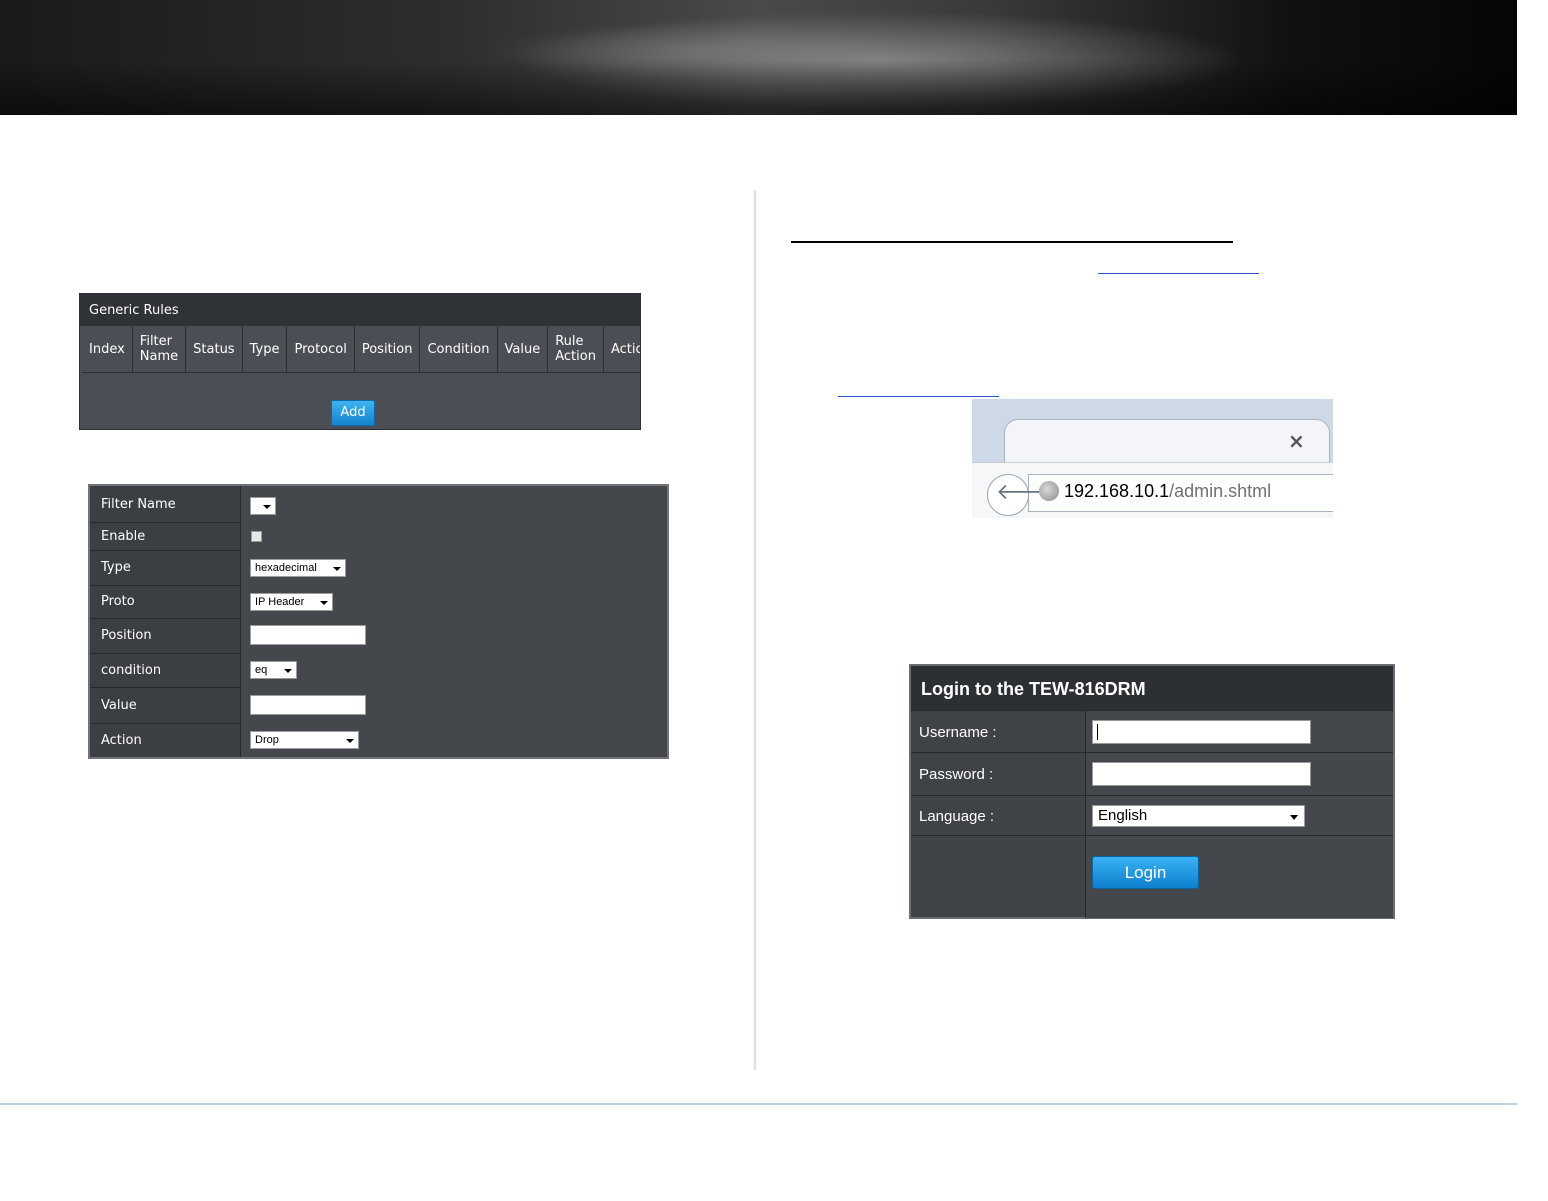  I want to click on field-label: Enable, so click(165, 536).